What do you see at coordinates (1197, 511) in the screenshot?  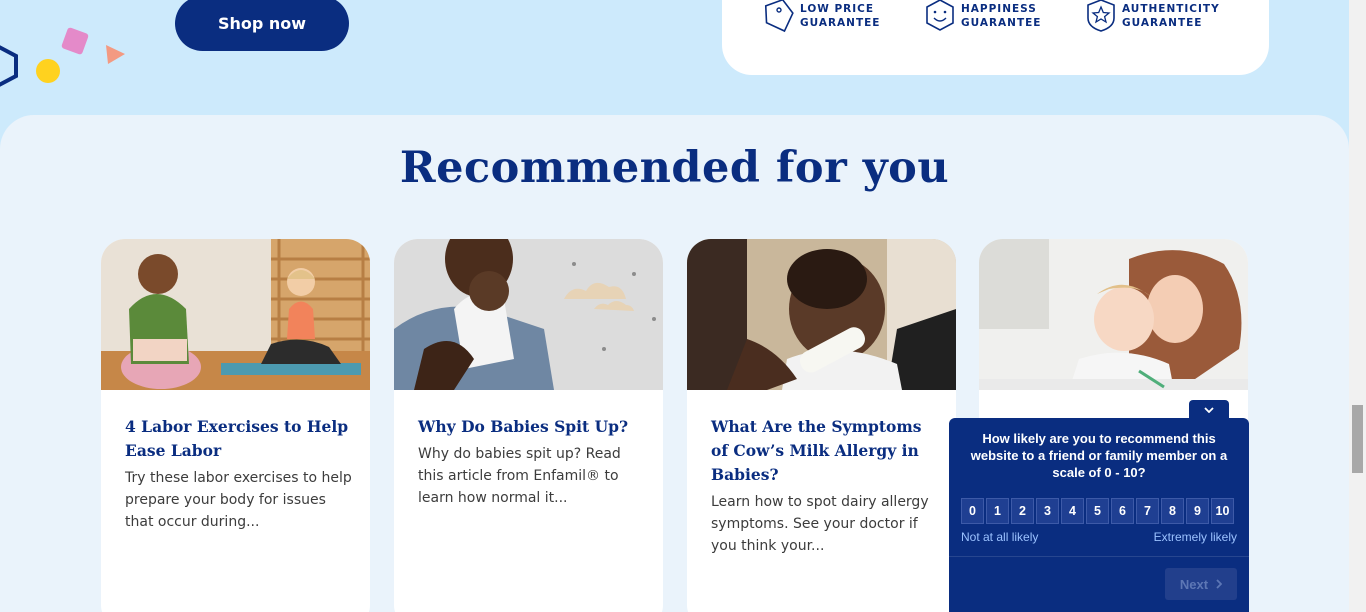 I see `nps-option-9: 9` at bounding box center [1197, 511].